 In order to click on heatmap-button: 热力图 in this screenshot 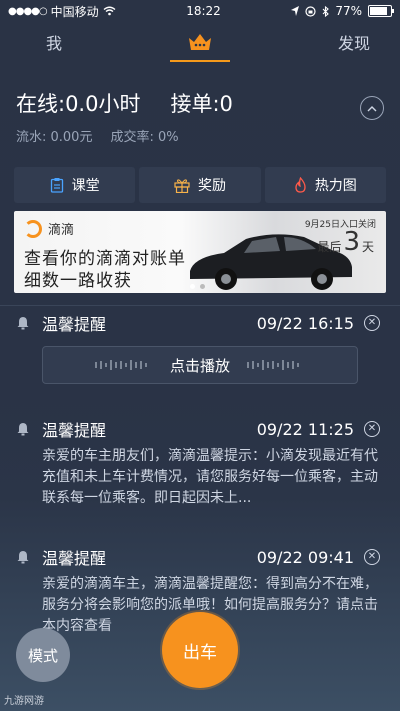, I will do `click(325, 185)`.